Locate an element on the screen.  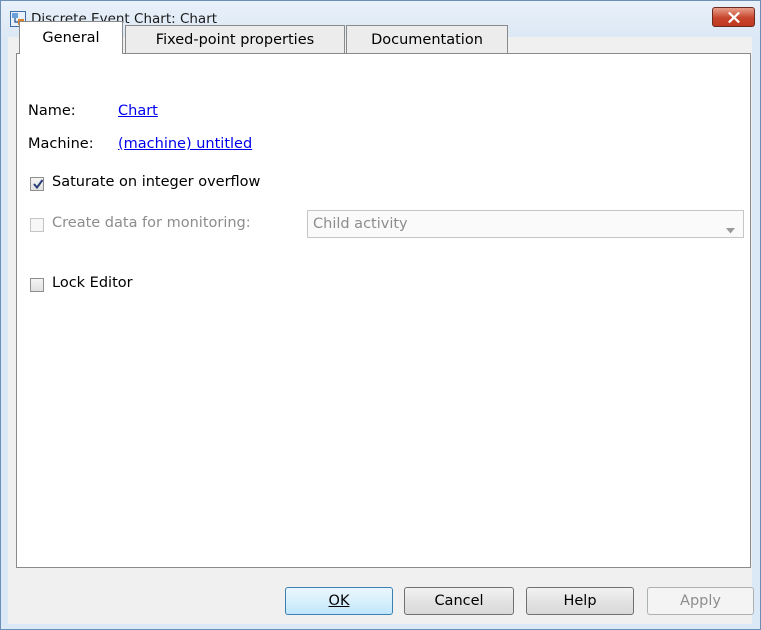
cancel-button: Cancel is located at coordinates (459, 601).